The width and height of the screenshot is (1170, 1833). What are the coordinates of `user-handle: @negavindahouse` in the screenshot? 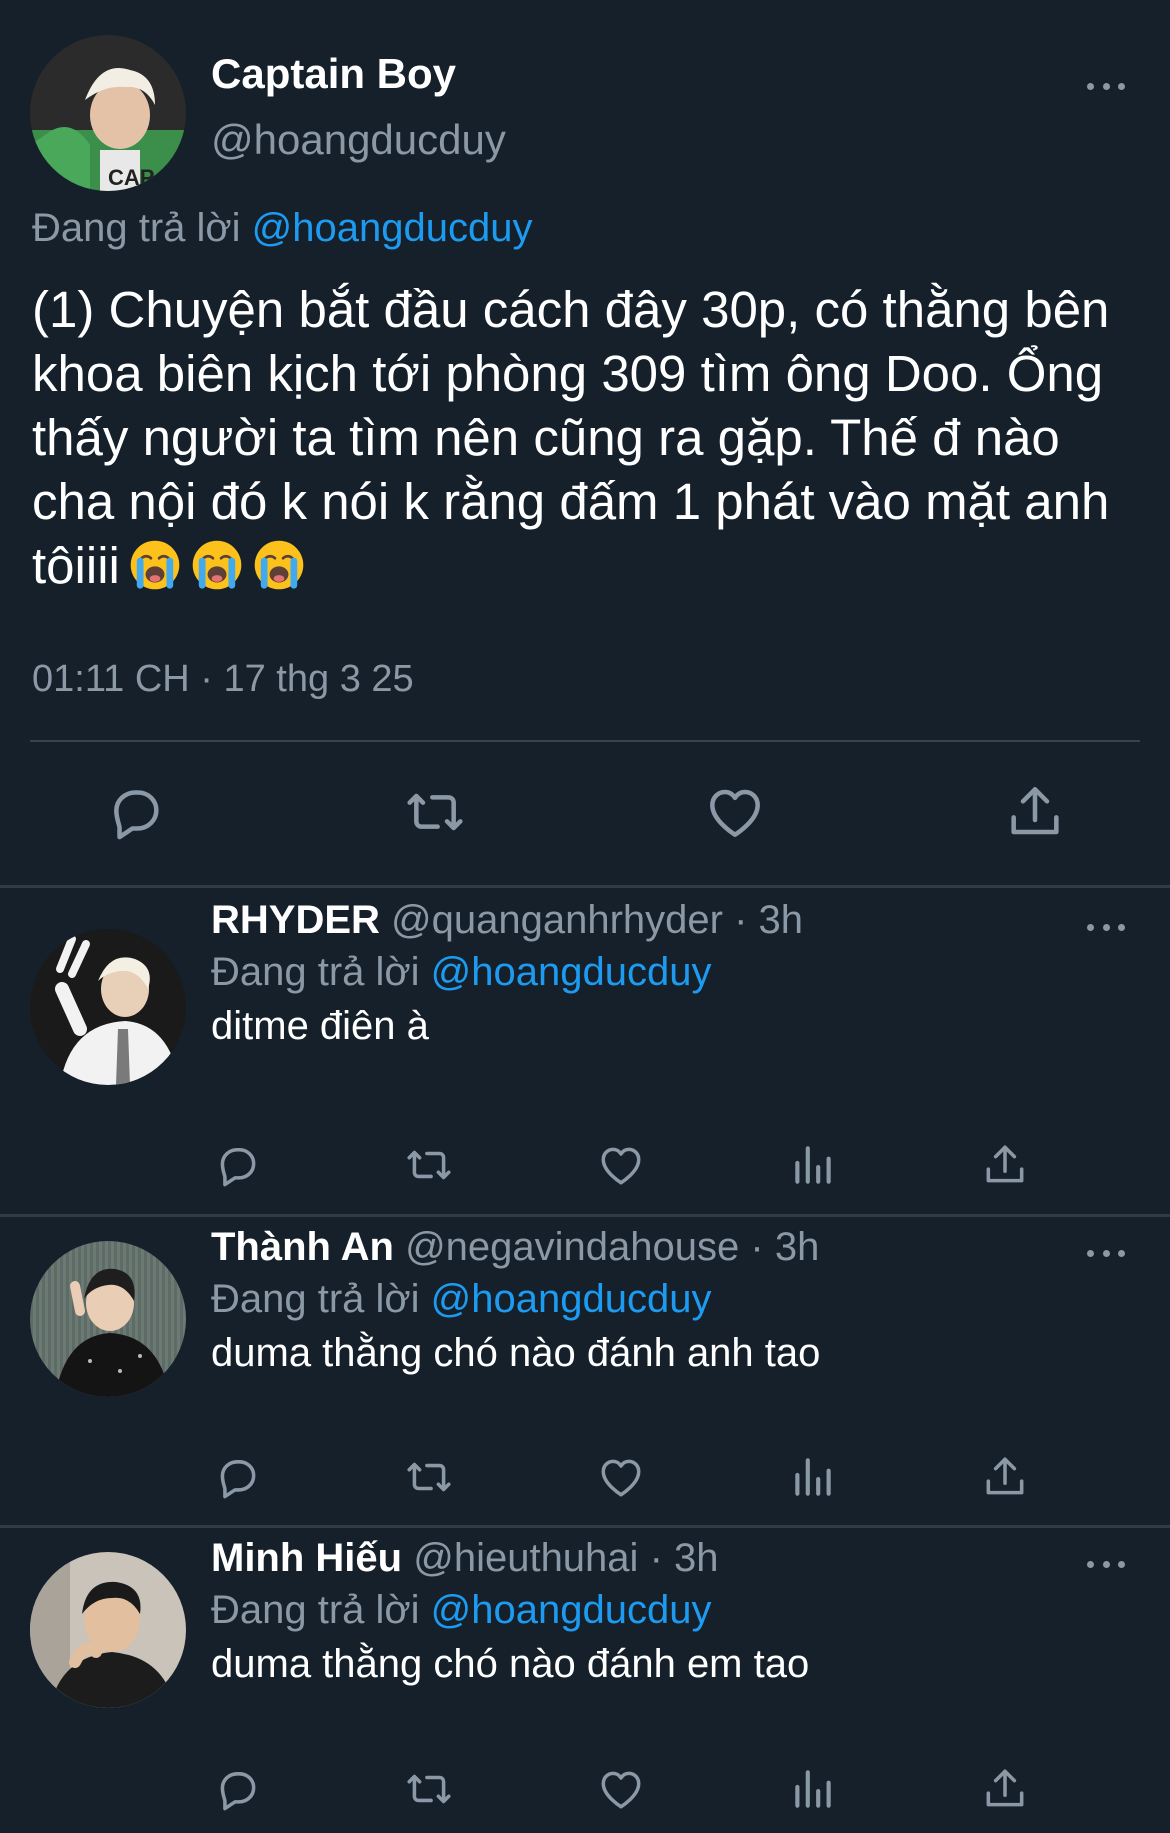 It's located at (572, 1247).